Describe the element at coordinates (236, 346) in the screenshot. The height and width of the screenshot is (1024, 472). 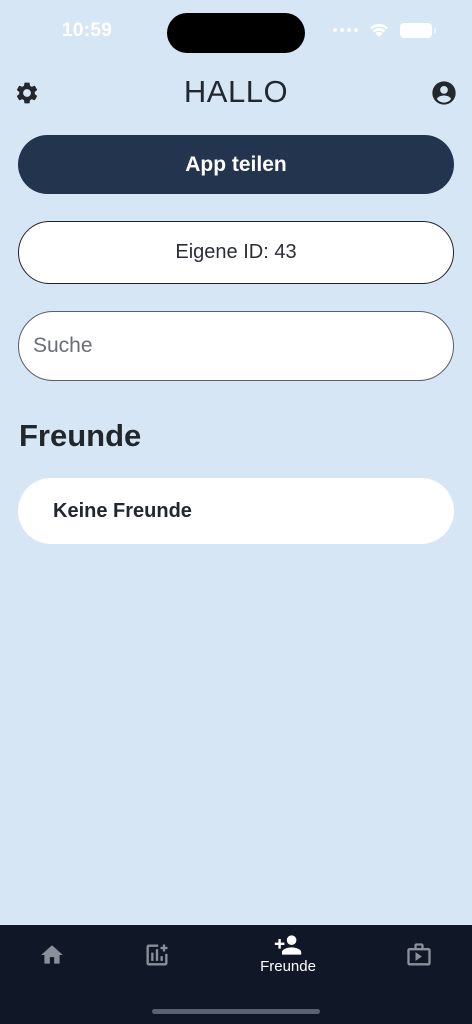
I see `search-input` at that location.